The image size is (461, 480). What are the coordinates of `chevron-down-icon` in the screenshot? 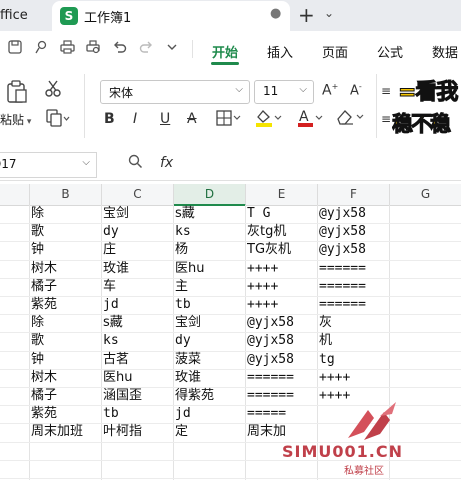 It's located at (172, 49).